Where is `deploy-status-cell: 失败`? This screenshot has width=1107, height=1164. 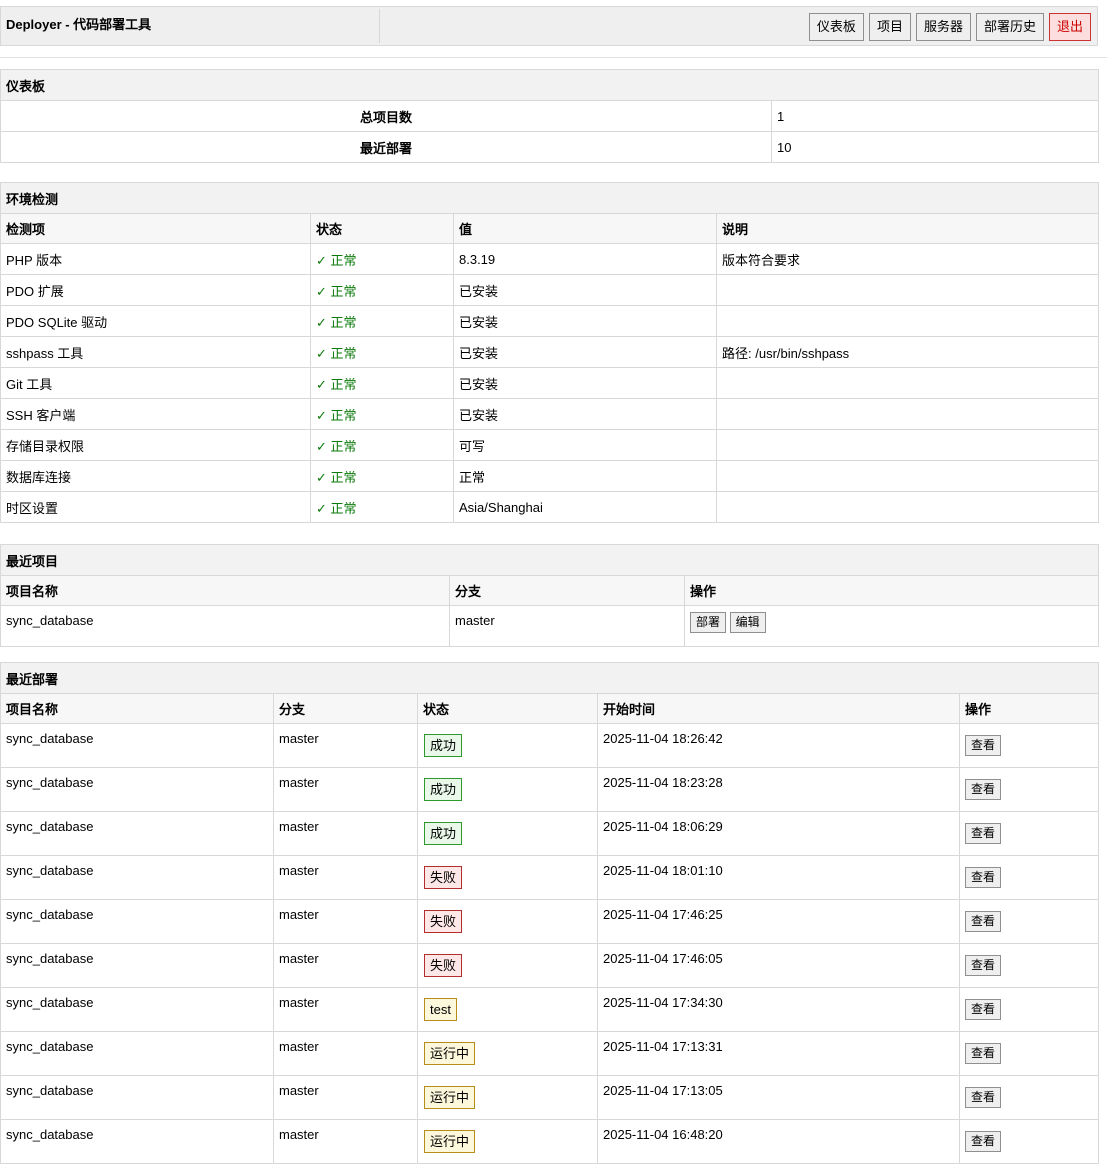
deploy-status-cell: 失败 is located at coordinates (507, 921).